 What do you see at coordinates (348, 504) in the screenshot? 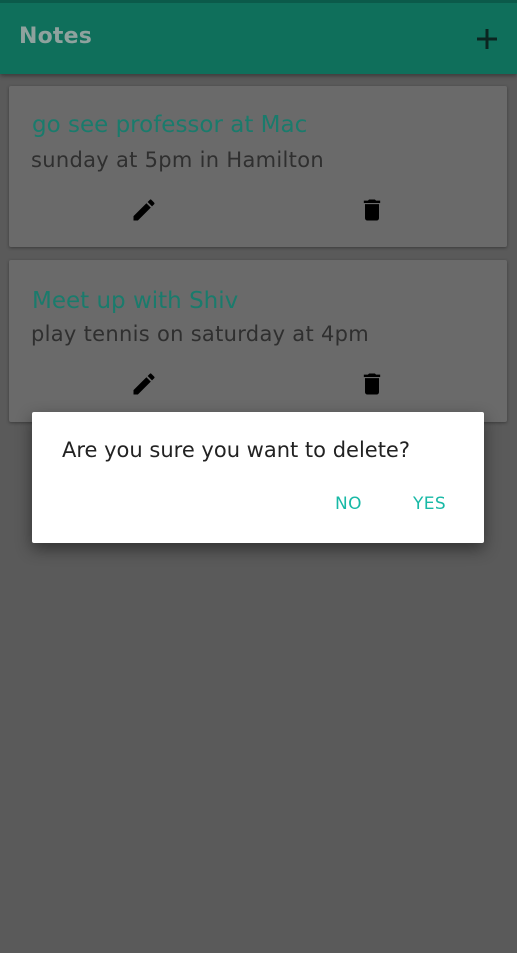
I see `no-button: NO` at bounding box center [348, 504].